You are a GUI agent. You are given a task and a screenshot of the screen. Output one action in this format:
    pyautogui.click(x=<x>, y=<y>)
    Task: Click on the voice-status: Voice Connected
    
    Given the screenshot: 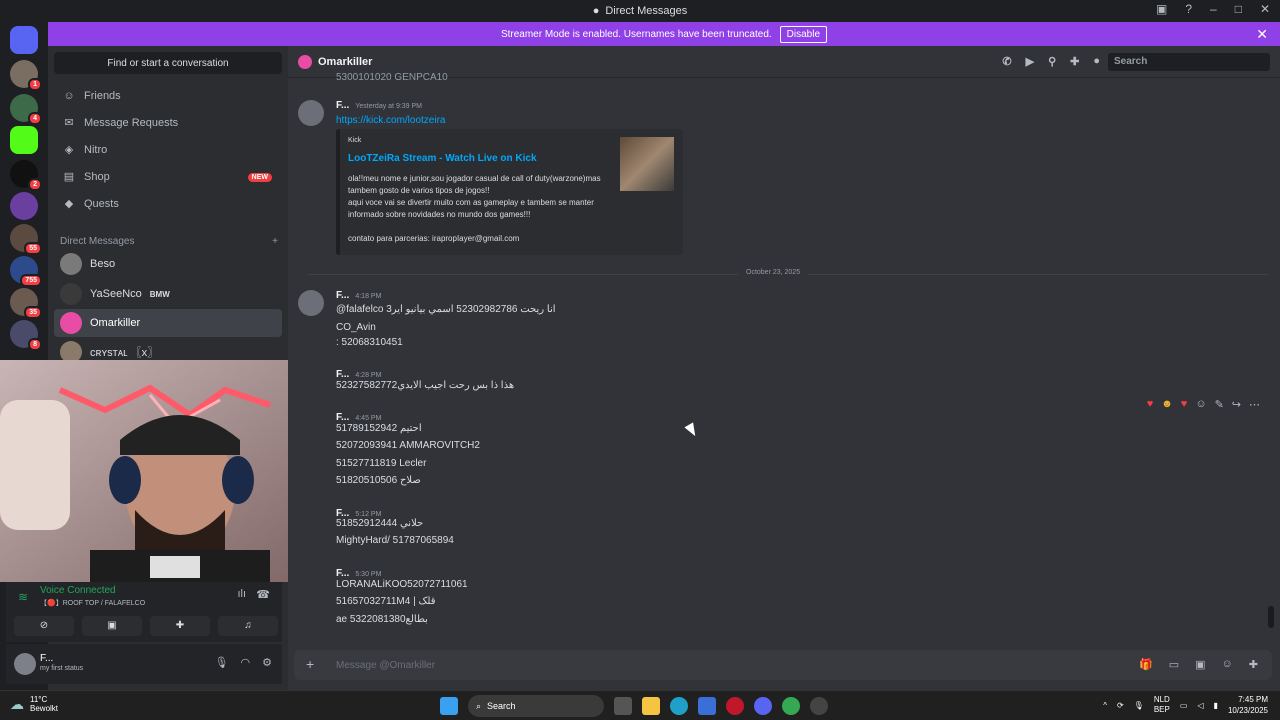 What is the action you would take?
    pyautogui.click(x=78, y=590)
    